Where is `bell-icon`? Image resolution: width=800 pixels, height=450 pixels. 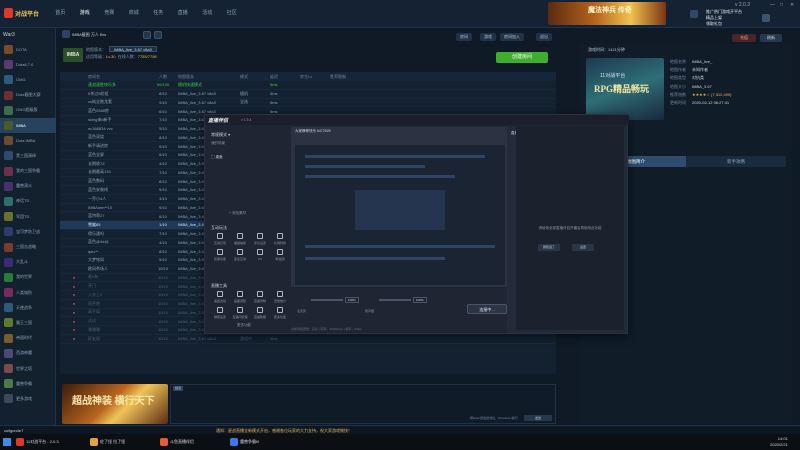
bell-icon is located at coordinates (694, 14).